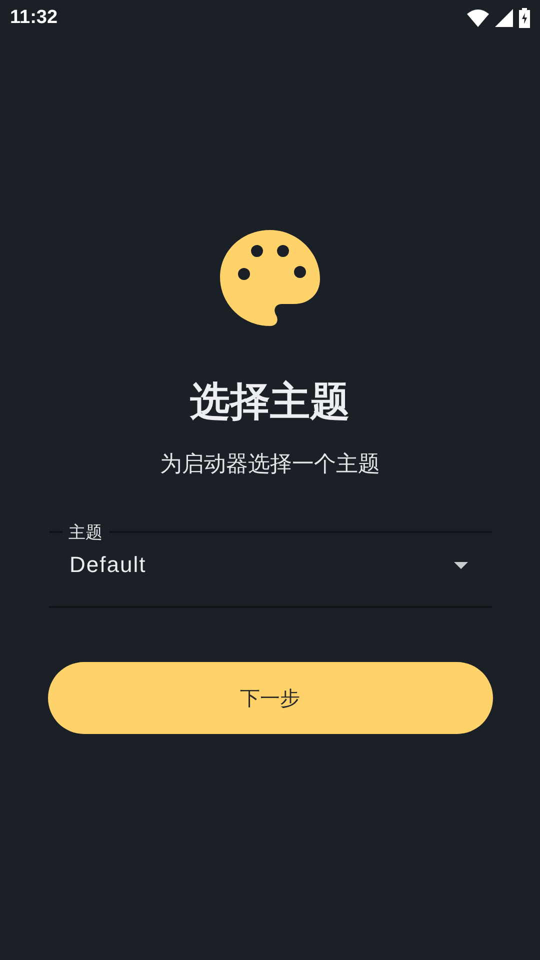  What do you see at coordinates (108, 565) in the screenshot?
I see `dropdown-value: Default` at bounding box center [108, 565].